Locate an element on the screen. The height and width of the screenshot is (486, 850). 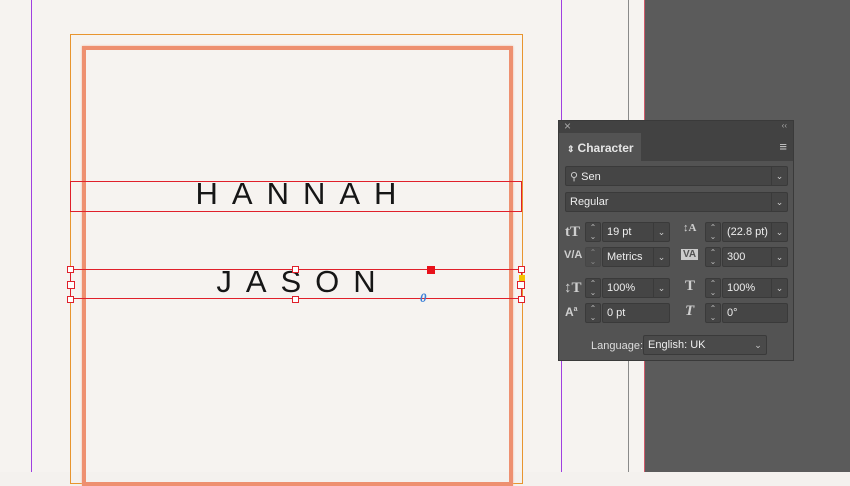
horizontal-scale-icon: T is located at coordinates (690, 286).